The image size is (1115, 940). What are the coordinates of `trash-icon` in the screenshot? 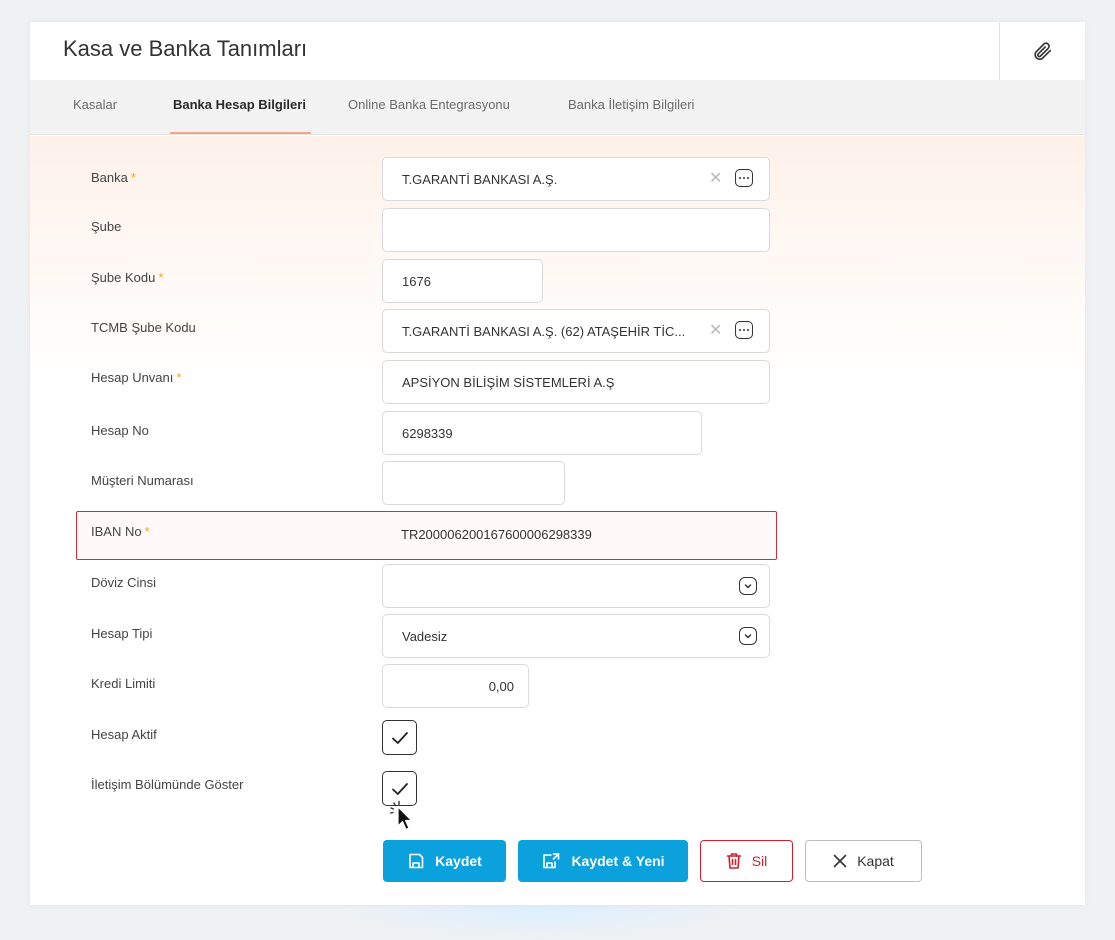 It's located at (734, 861).